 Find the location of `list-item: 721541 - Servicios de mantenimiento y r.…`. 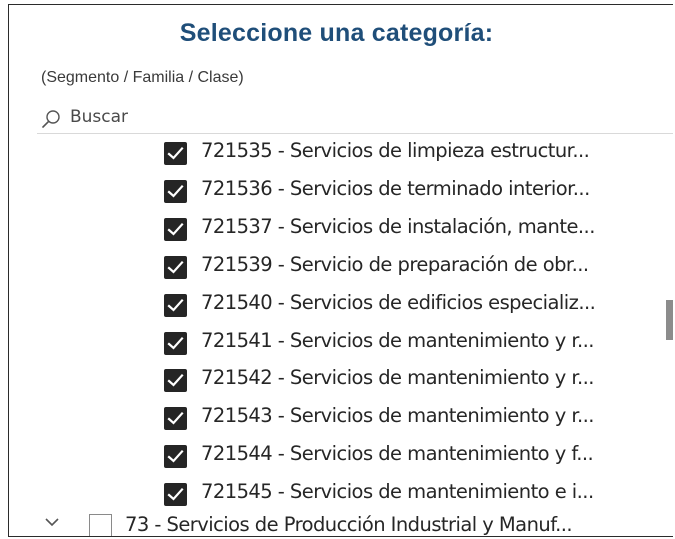

list-item: 721541 - Servicios de mantenimiento y r.… is located at coordinates (341, 342).